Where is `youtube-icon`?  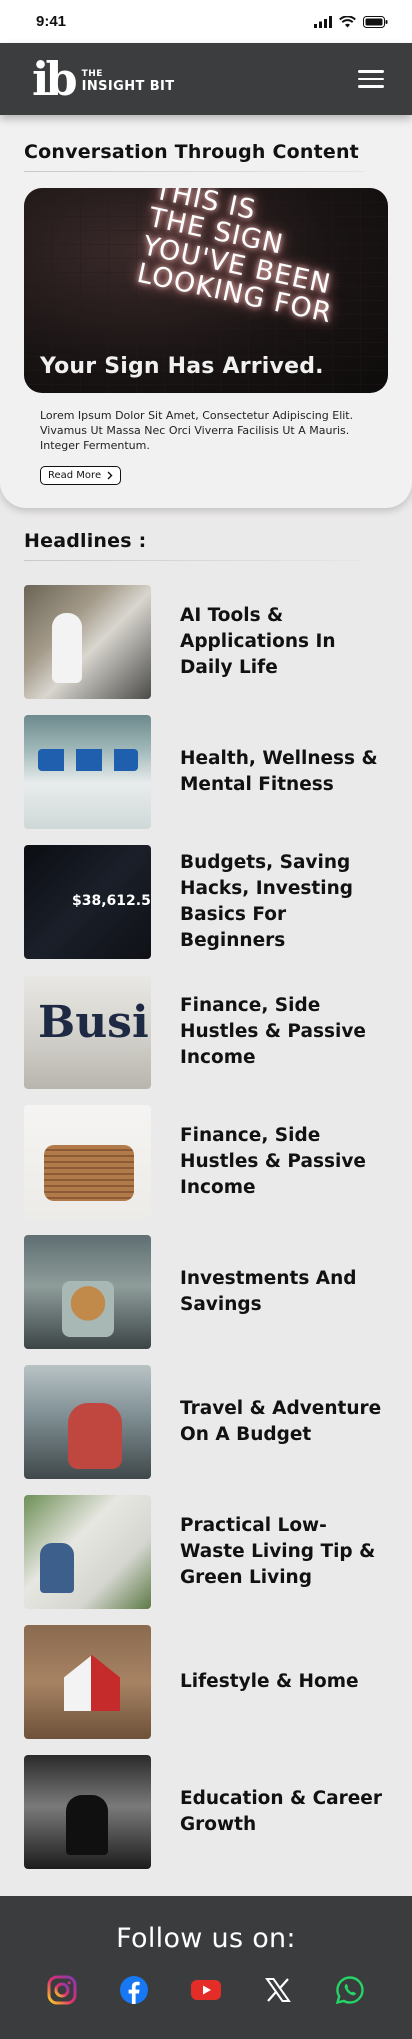 youtube-icon is located at coordinates (206, 1990).